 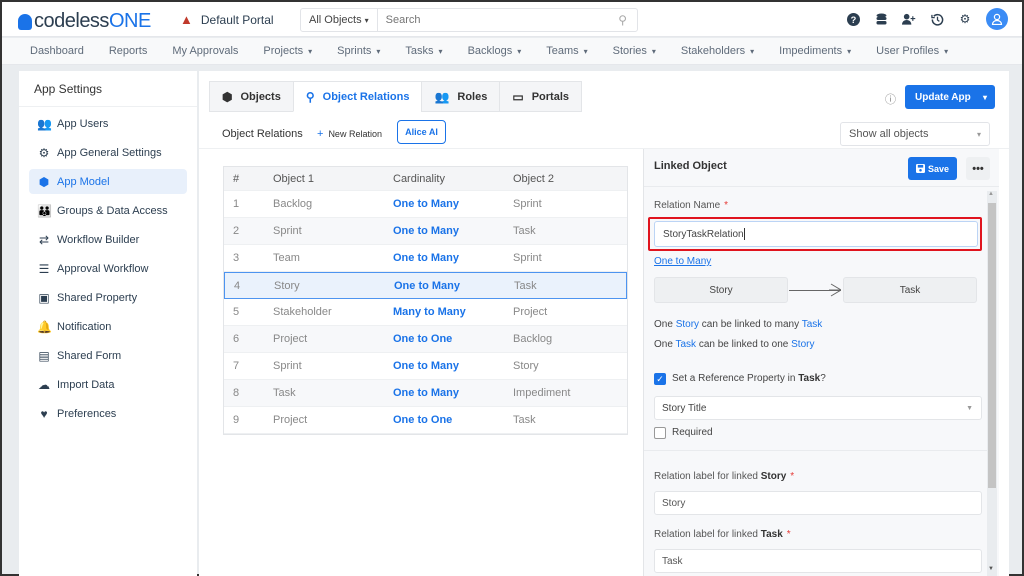 I want to click on table-row: 8 Task One to Many Impediment, so click(x=425, y=393).